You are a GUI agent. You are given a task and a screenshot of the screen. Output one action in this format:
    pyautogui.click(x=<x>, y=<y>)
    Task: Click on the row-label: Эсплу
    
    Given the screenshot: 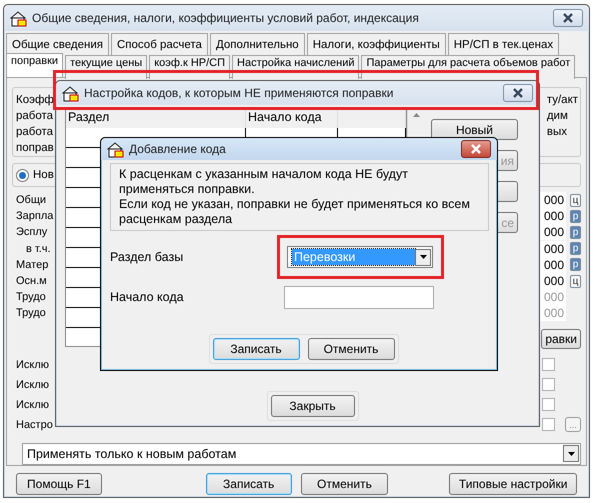 What is the action you would take?
    pyautogui.click(x=32, y=232)
    